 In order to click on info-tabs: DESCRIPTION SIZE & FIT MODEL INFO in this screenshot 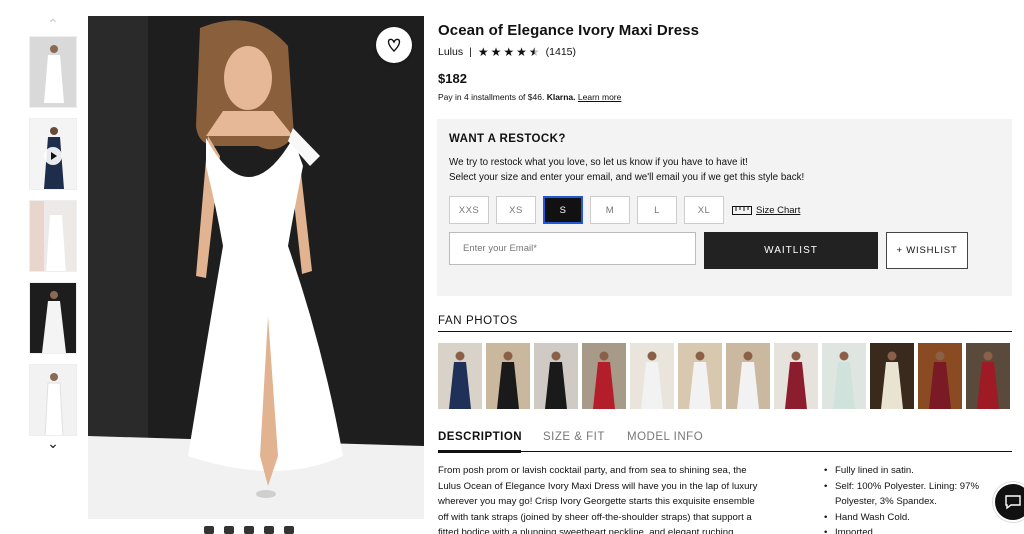, I will do `click(725, 442)`.